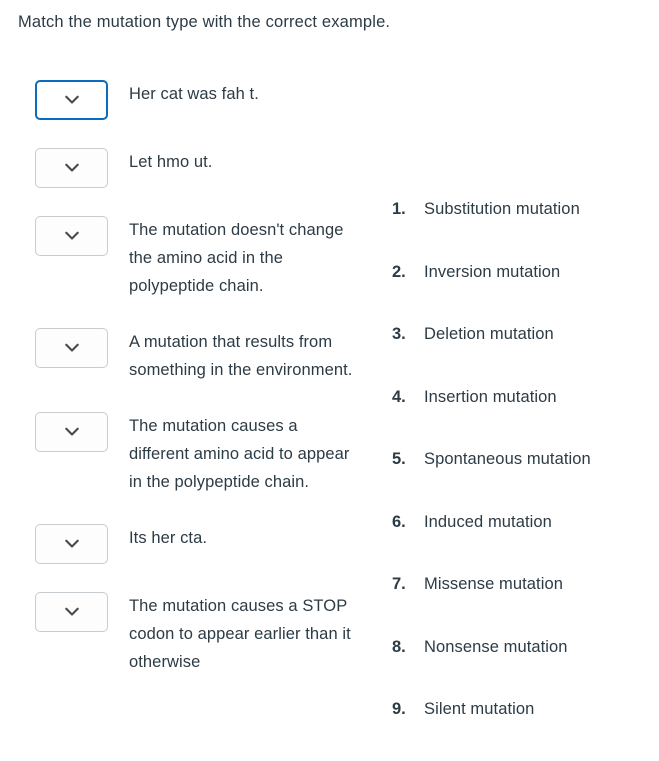 This screenshot has width=659, height=761. Describe the element at coordinates (399, 584) in the screenshot. I see `choice-number: 7.` at that location.